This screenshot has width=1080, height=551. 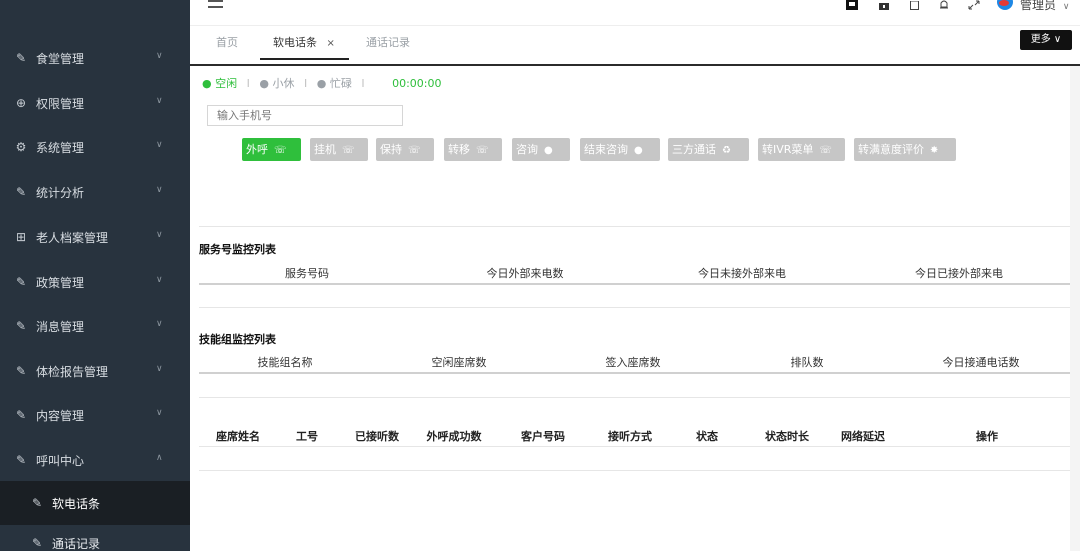 I want to click on transfer-satisfaction-button: 转满意度评价 ✸, so click(x=905, y=149).